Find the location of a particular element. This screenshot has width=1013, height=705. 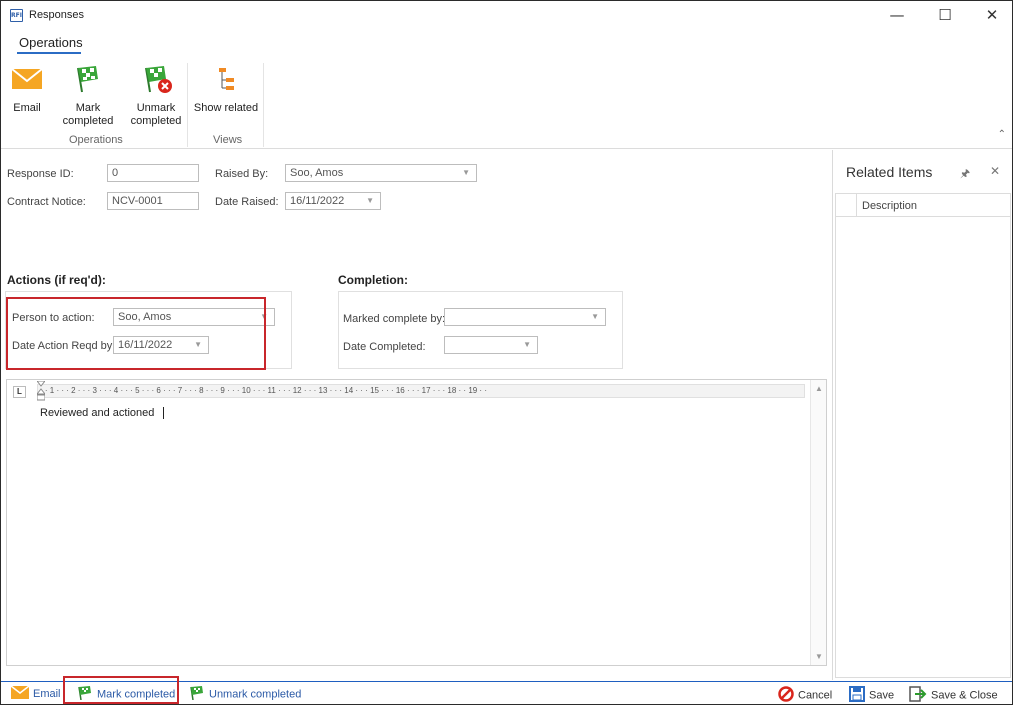

save-close-label: Save & Close is located at coordinates (964, 695).